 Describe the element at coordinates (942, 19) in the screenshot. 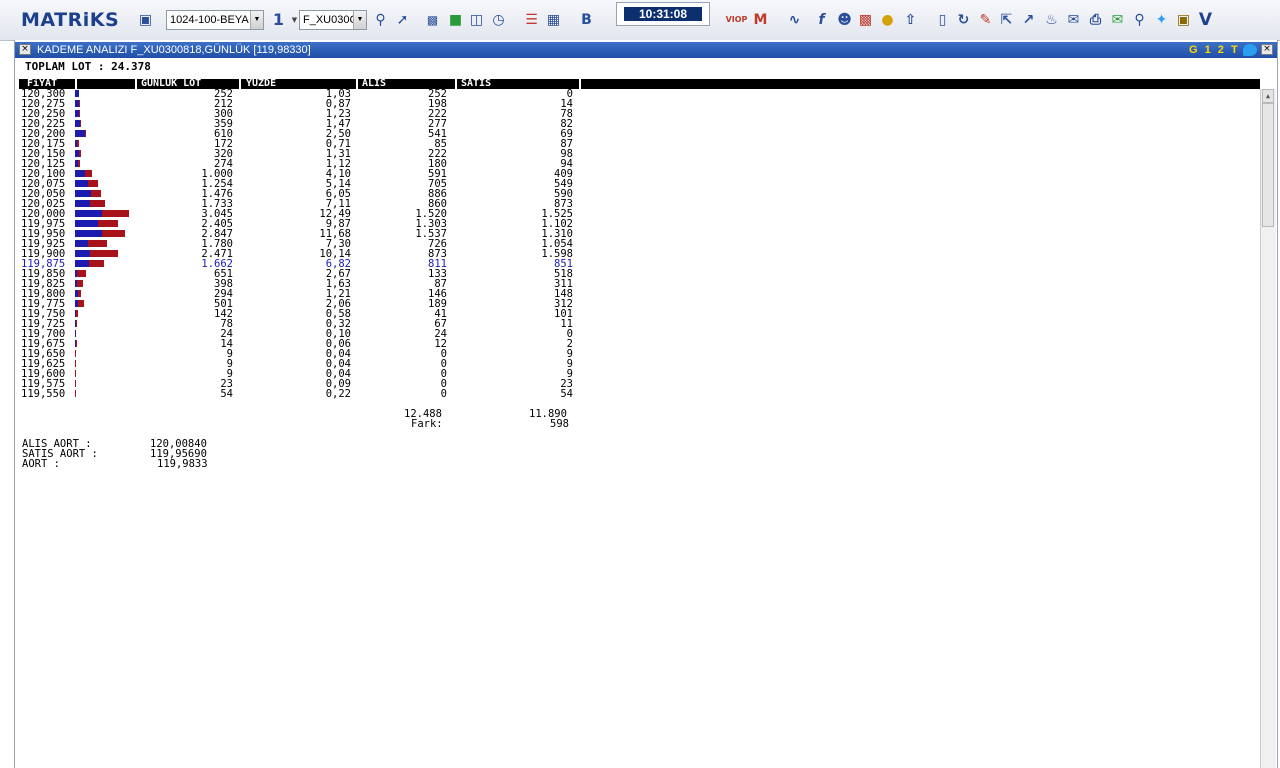

I see `document-icon: ▯` at that location.